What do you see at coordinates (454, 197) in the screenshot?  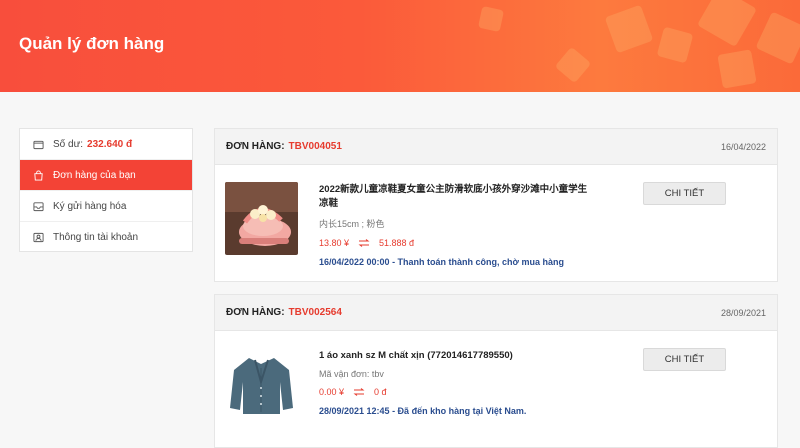 I see `product-name: 2022新款儿童凉鞋夏女童公主防滑软底小孩外穿沙滩中小童学生凉鞋` at bounding box center [454, 197].